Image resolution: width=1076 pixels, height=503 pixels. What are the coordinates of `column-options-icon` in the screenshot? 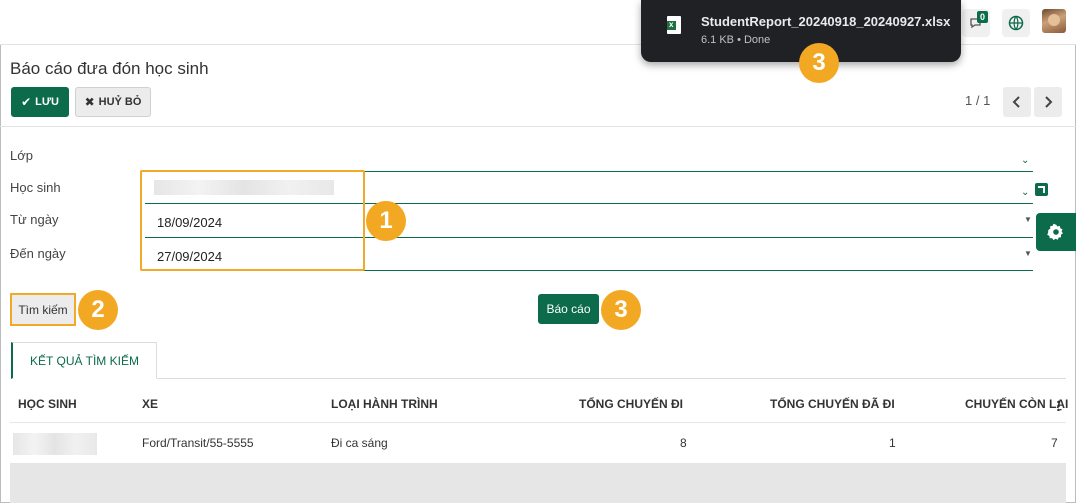 It's located at (1058, 405).